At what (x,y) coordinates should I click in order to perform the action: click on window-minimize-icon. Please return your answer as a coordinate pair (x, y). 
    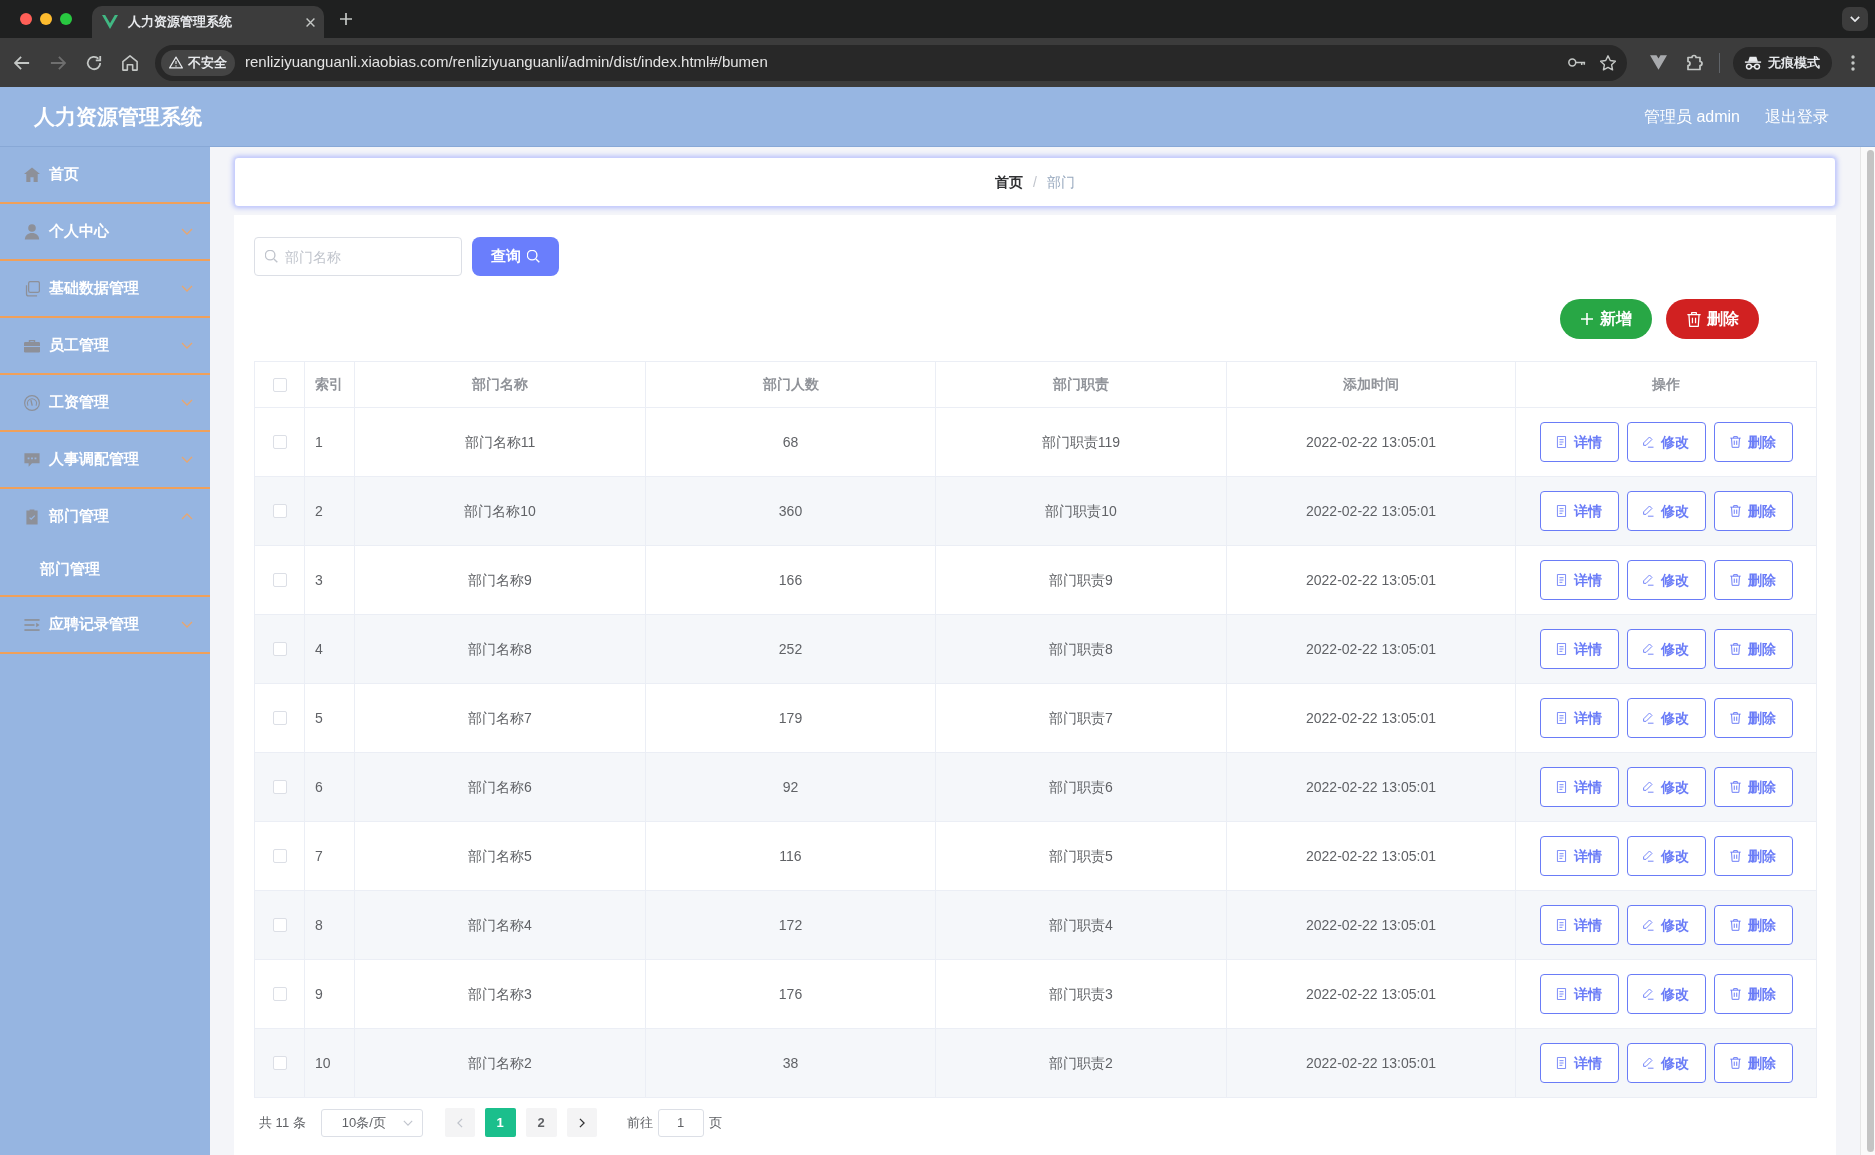
    Looking at the image, I should click on (46, 19).